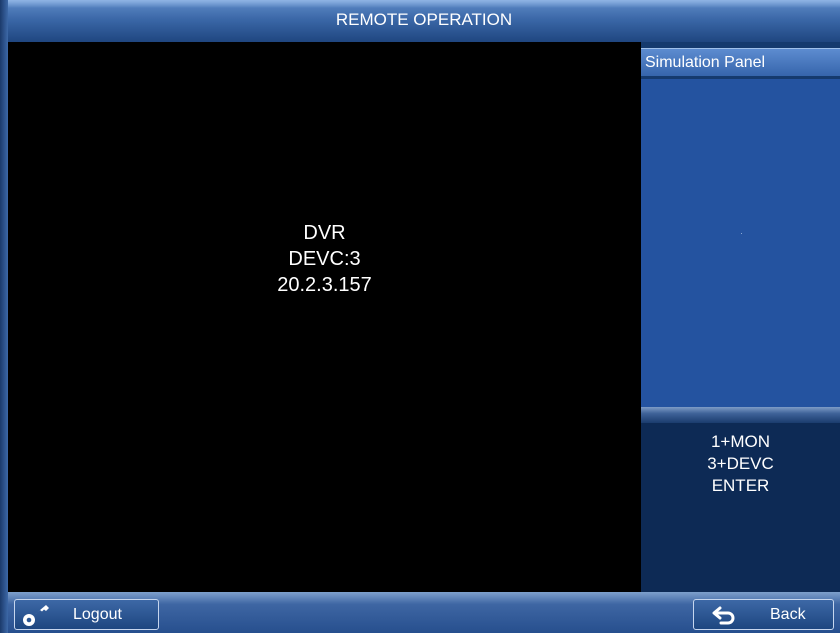 The height and width of the screenshot is (633, 840). What do you see at coordinates (763, 614) in the screenshot?
I see `back-button: Back` at bounding box center [763, 614].